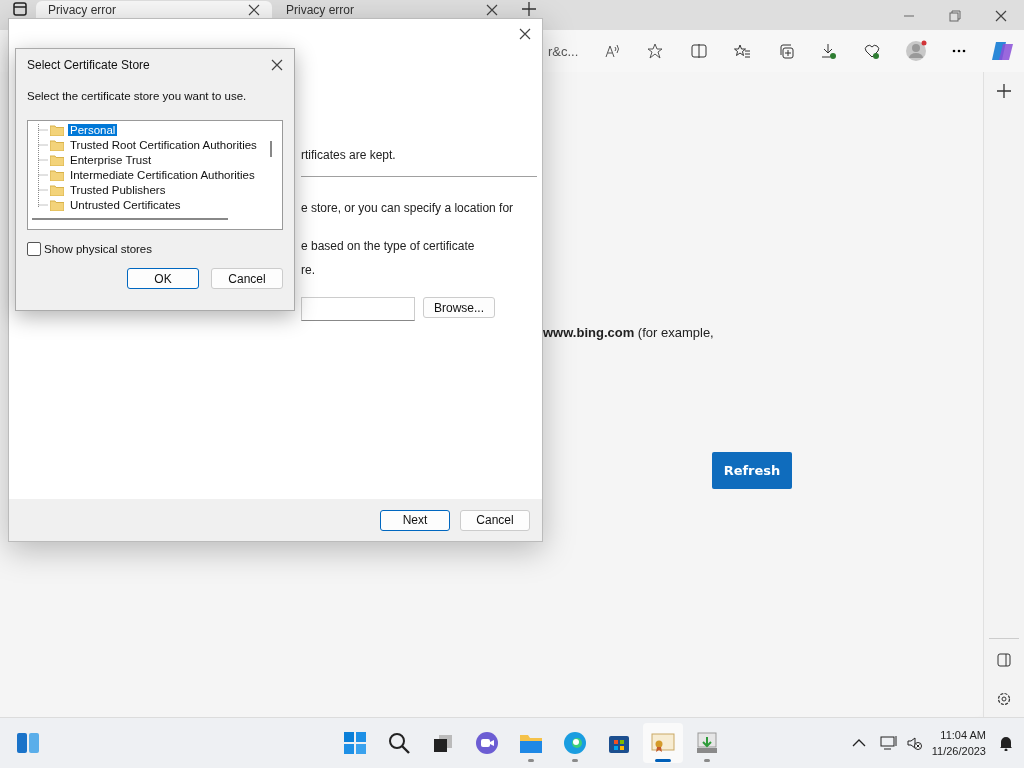 The height and width of the screenshot is (768, 1024). Describe the element at coordinates (487, 743) in the screenshot. I see `chat-icon` at that location.